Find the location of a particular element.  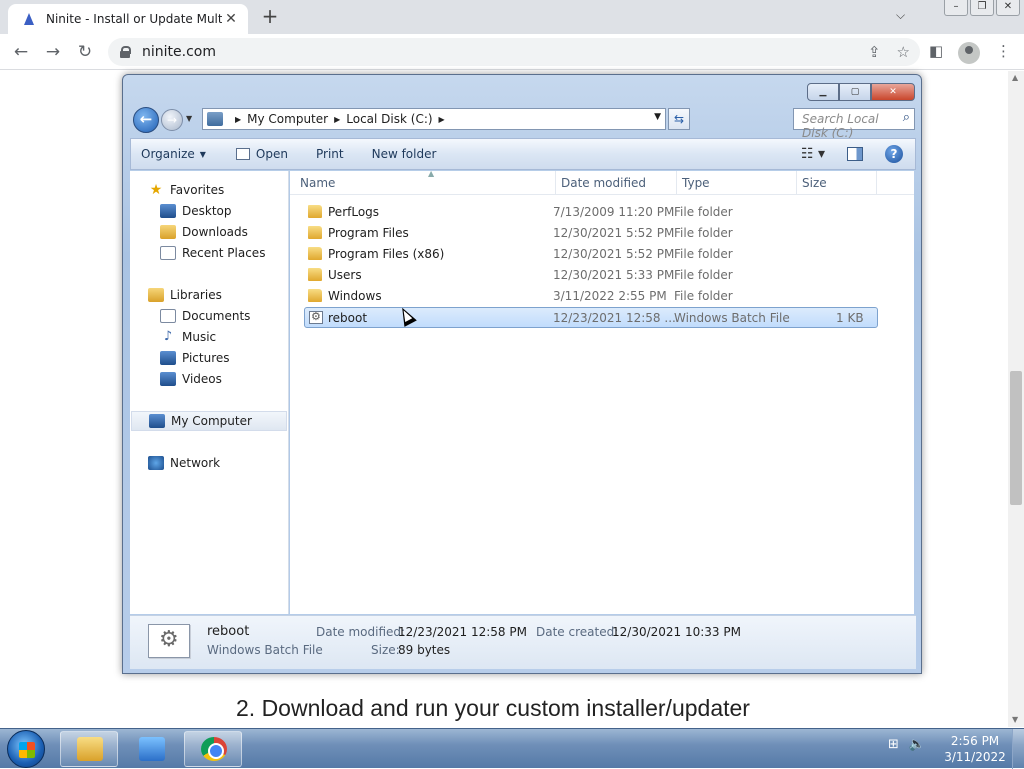

explorer-maximize-button: ▢ is located at coordinates (855, 92).